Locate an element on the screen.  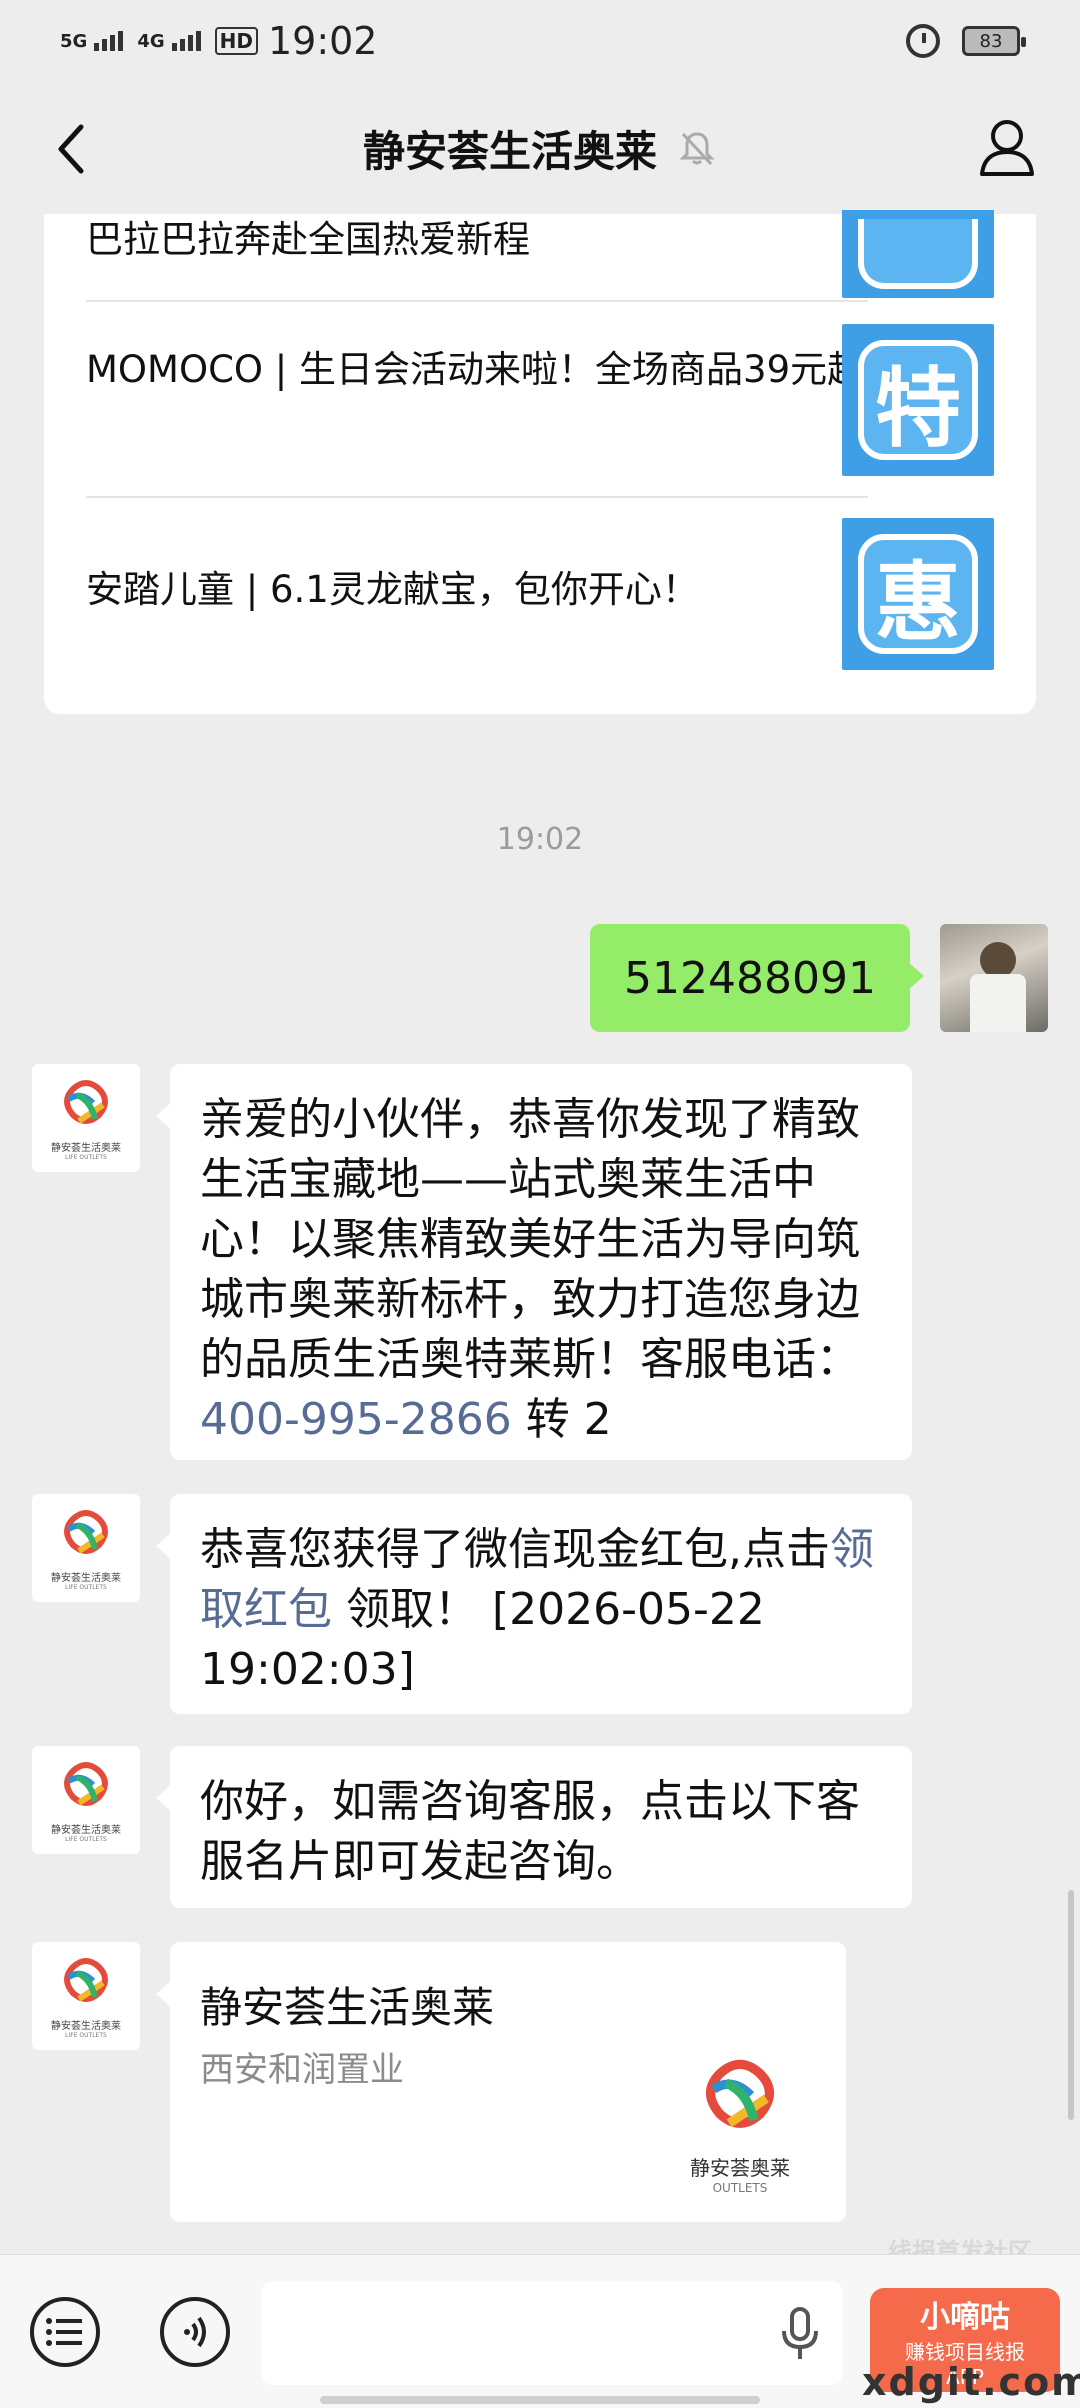
watermark-site: xdgit.com is located at coordinates (971, 2382).